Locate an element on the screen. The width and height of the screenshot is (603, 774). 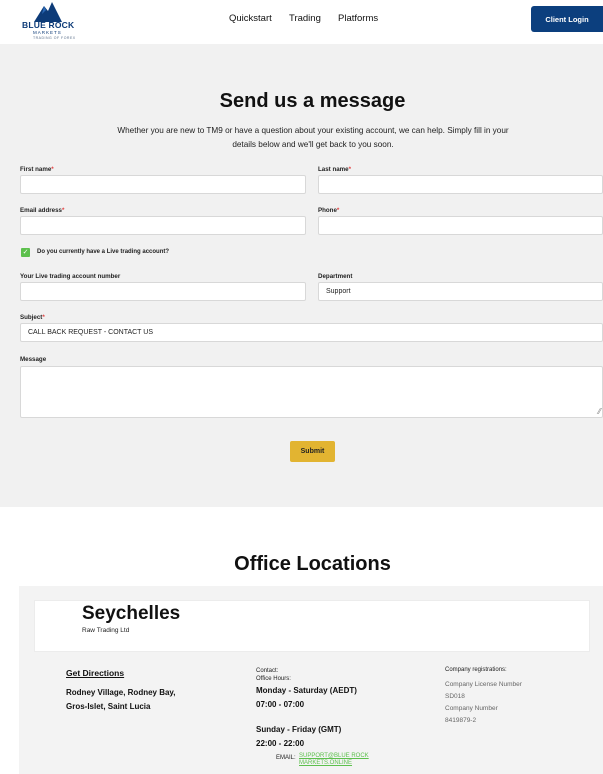
email-input is located at coordinates (163, 225).